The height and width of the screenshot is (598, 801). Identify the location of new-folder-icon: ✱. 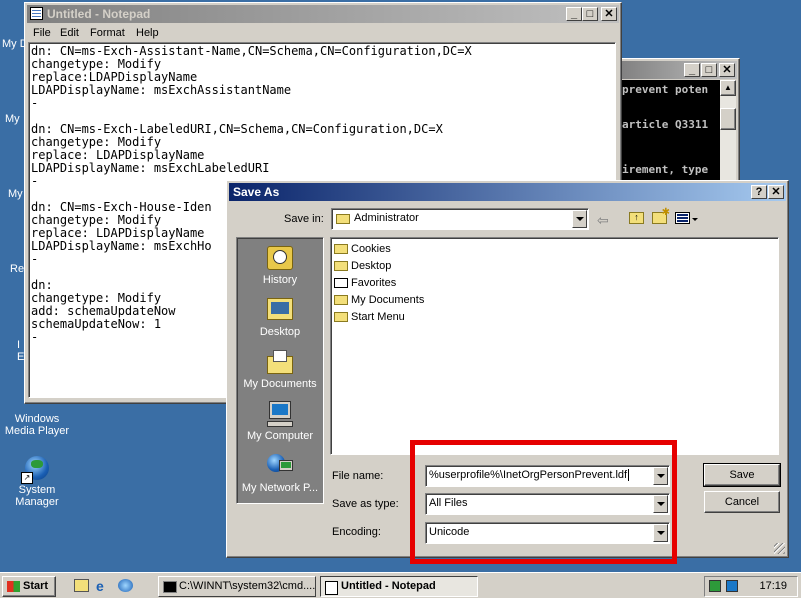
(661, 215).